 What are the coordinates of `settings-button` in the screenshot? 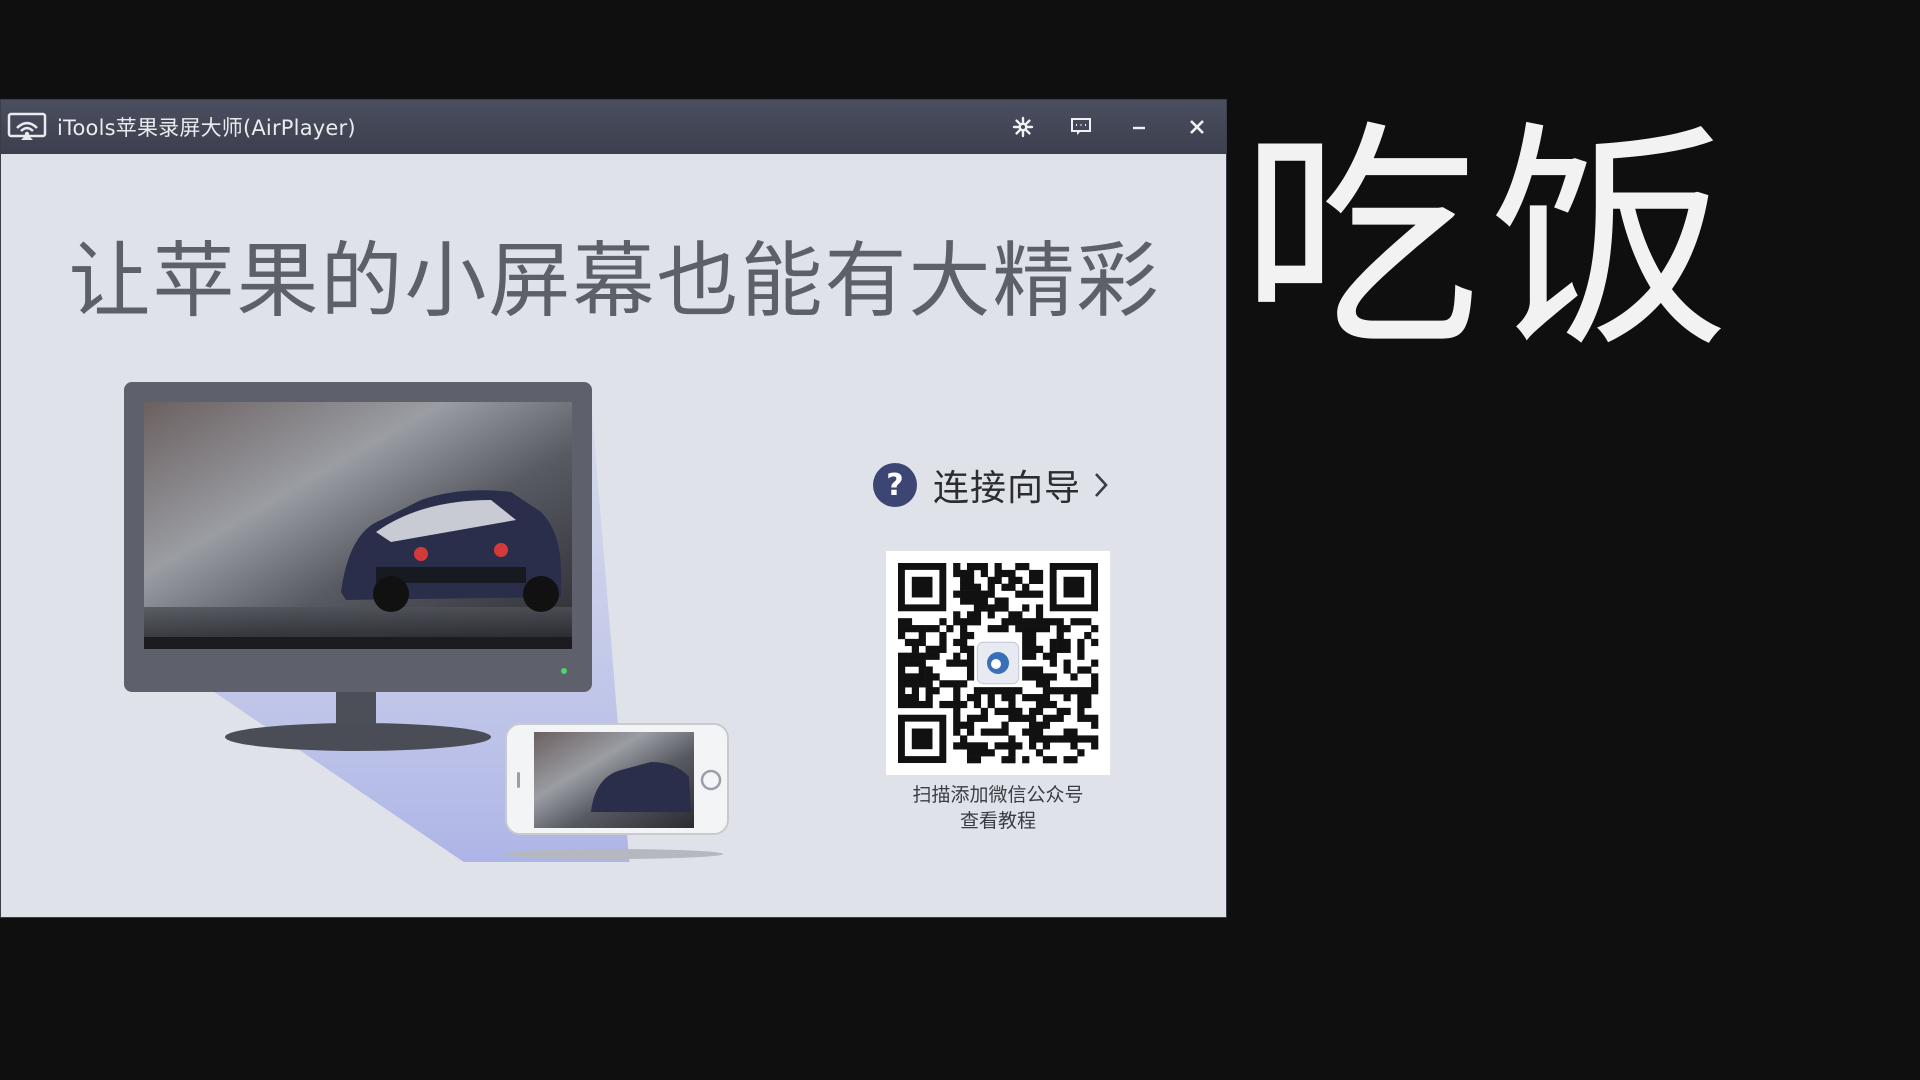 It's located at (1023, 127).